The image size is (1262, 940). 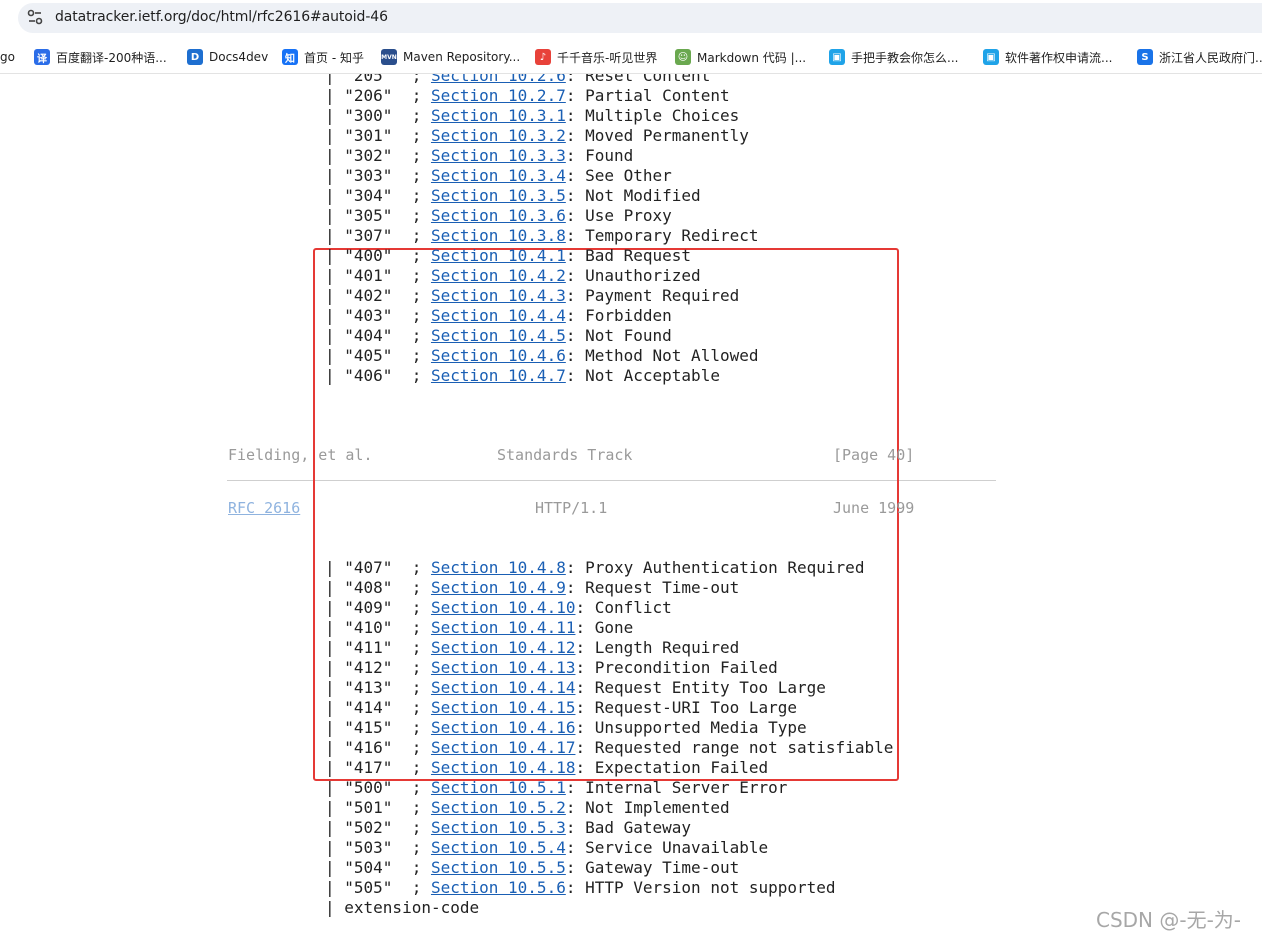 What do you see at coordinates (498, 155) in the screenshot?
I see `section-link: Section 10.3.3` at bounding box center [498, 155].